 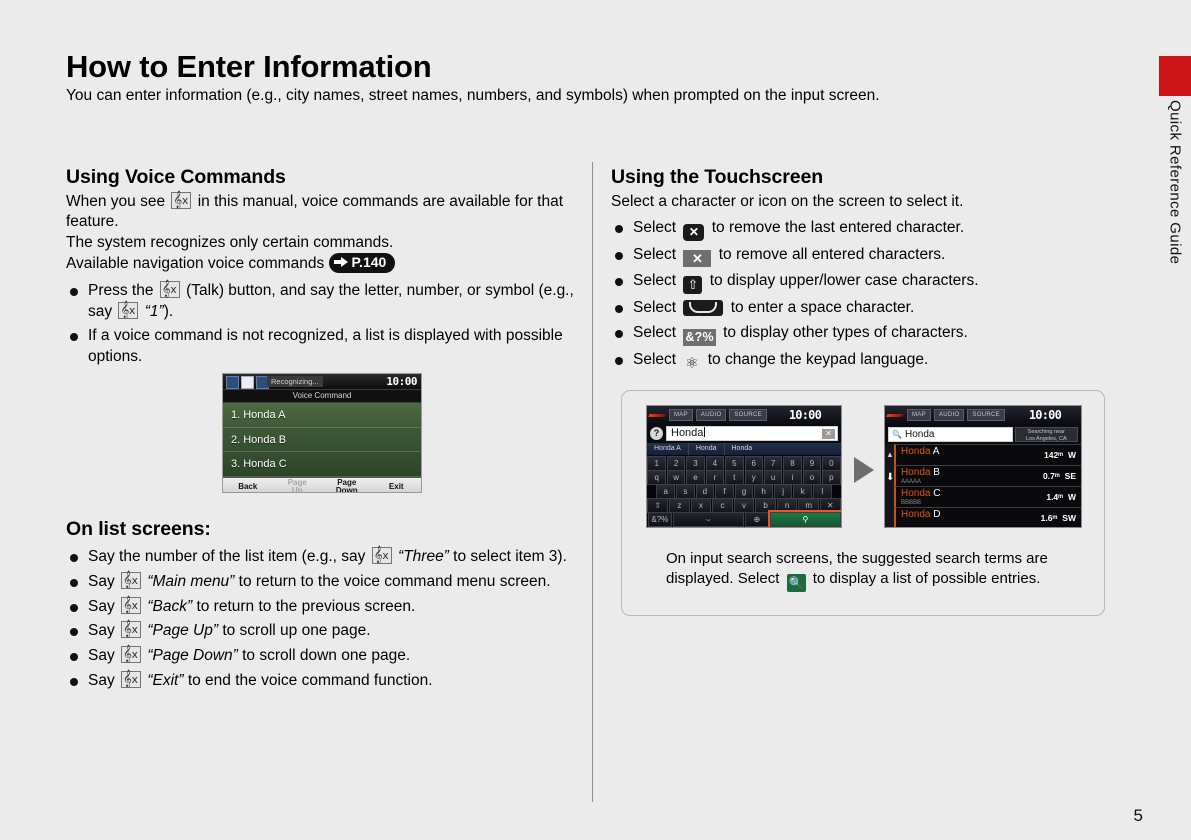 I want to click on table-row: Honda D 1.6ᵐ SW, so click(x=987, y=517).